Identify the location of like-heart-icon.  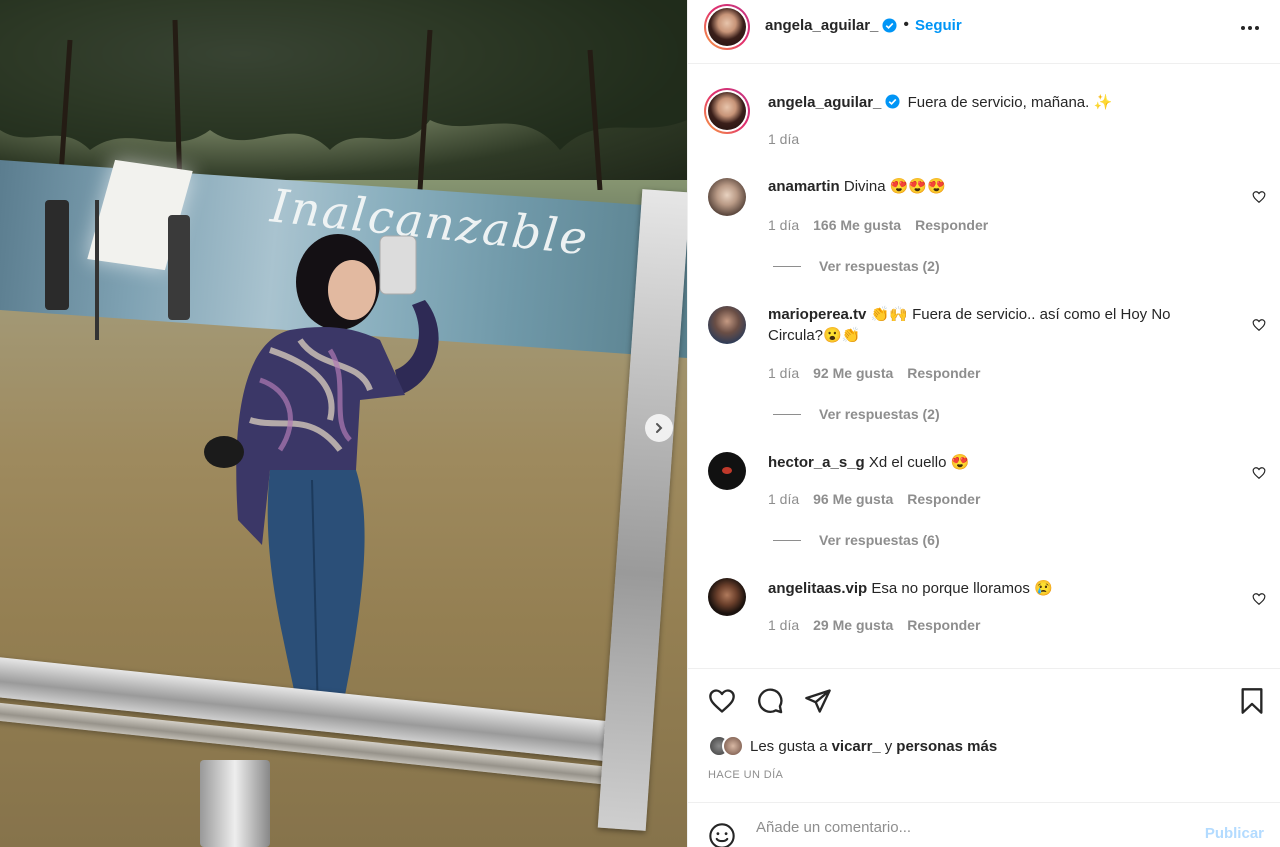
(722, 701).